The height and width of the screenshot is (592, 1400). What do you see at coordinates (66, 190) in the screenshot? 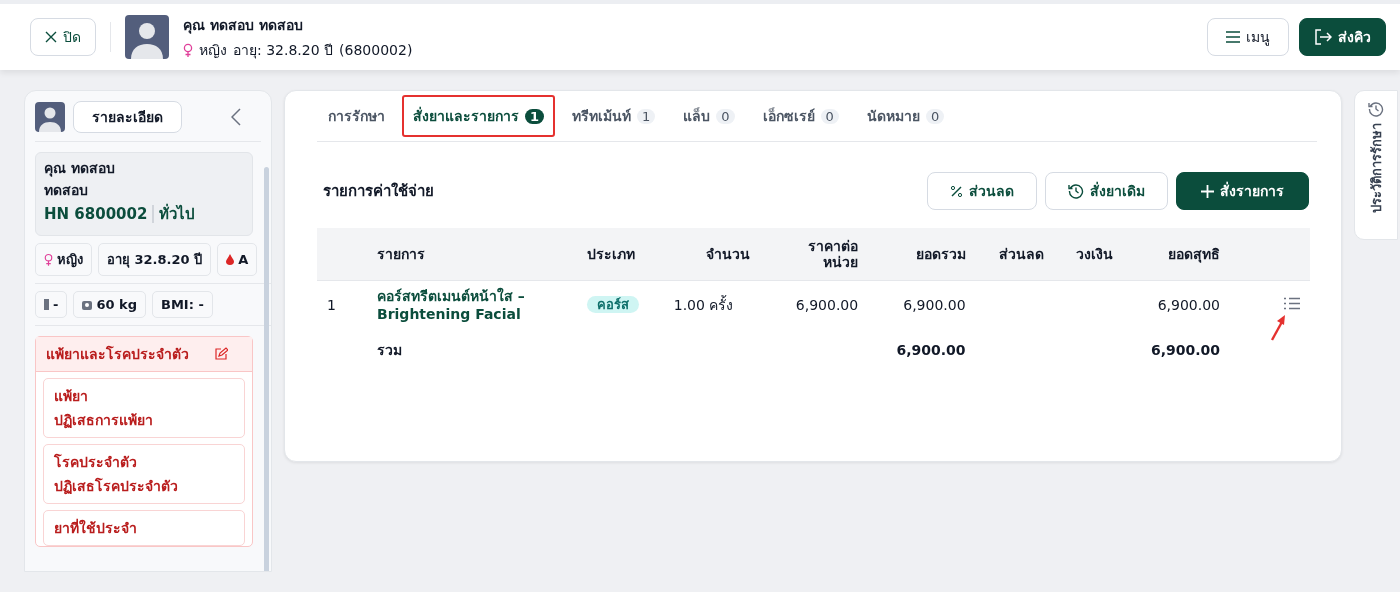
I see `patient-name: ทดสอบ` at bounding box center [66, 190].